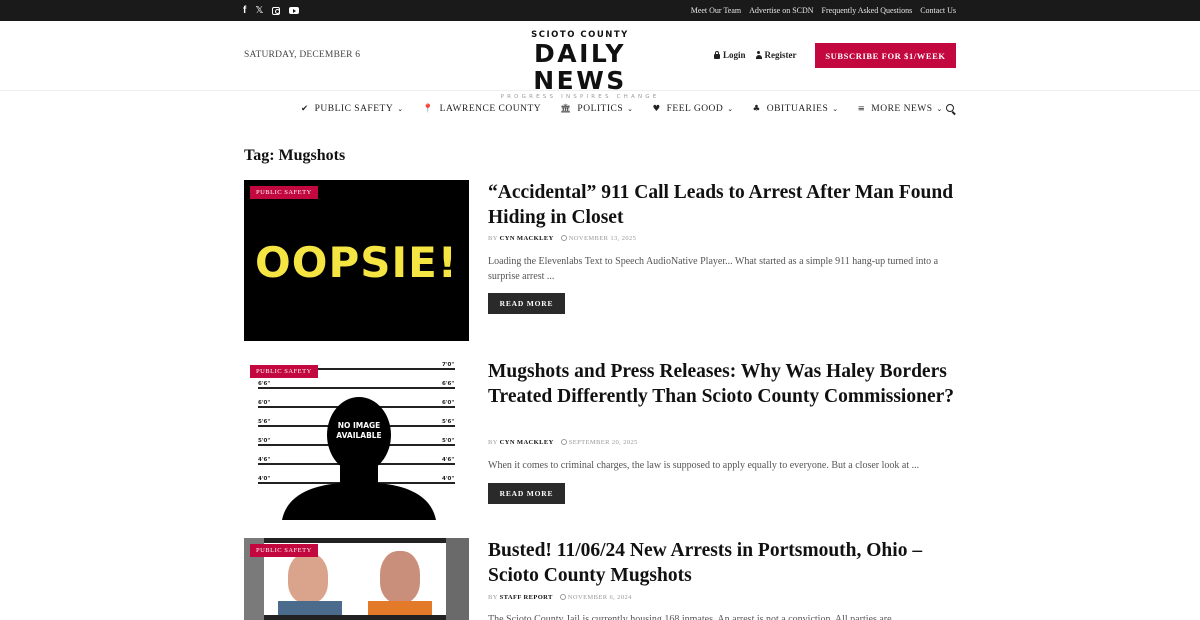 This screenshot has width=1200, height=620. I want to click on user-icon, so click(758, 55).